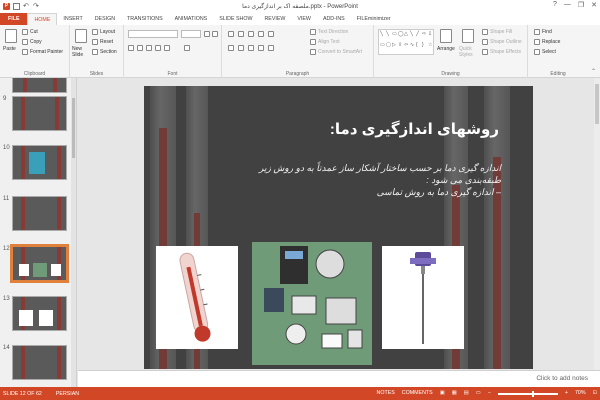  What do you see at coordinates (595, 393) in the screenshot?
I see `fit-slide-icon: ⊡` at bounding box center [595, 393].